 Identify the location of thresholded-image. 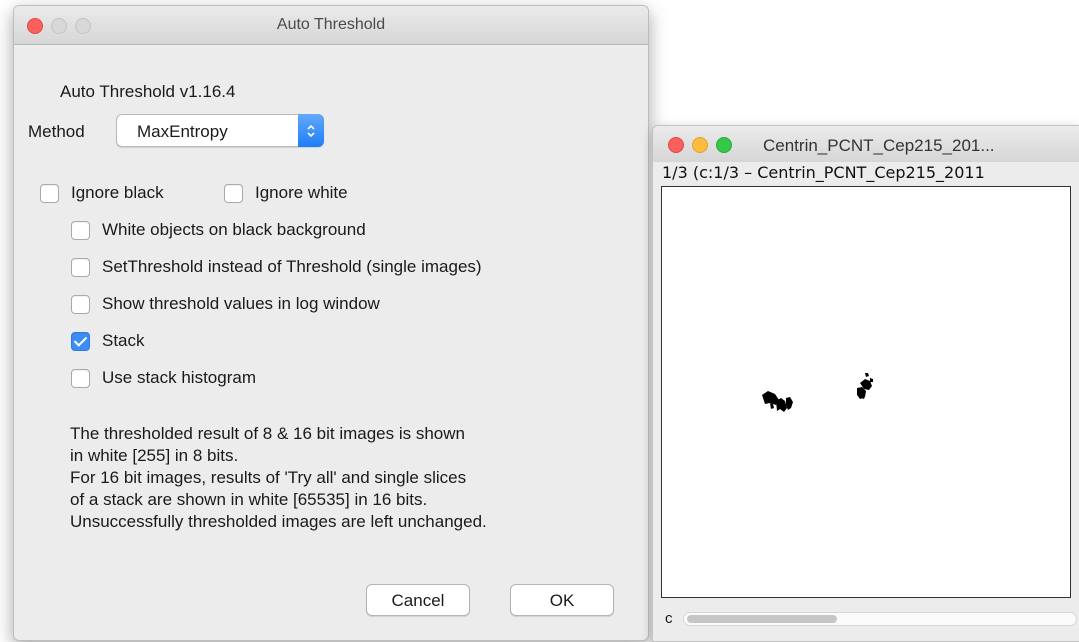
(817, 392).